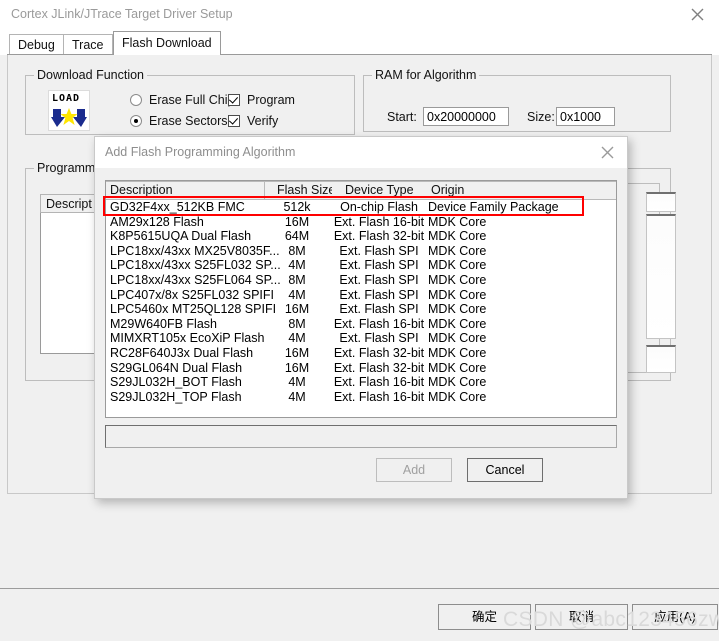  What do you see at coordinates (188, 121) in the screenshot?
I see `radio-erase-sectors-label: Erase Sectors` at bounding box center [188, 121].